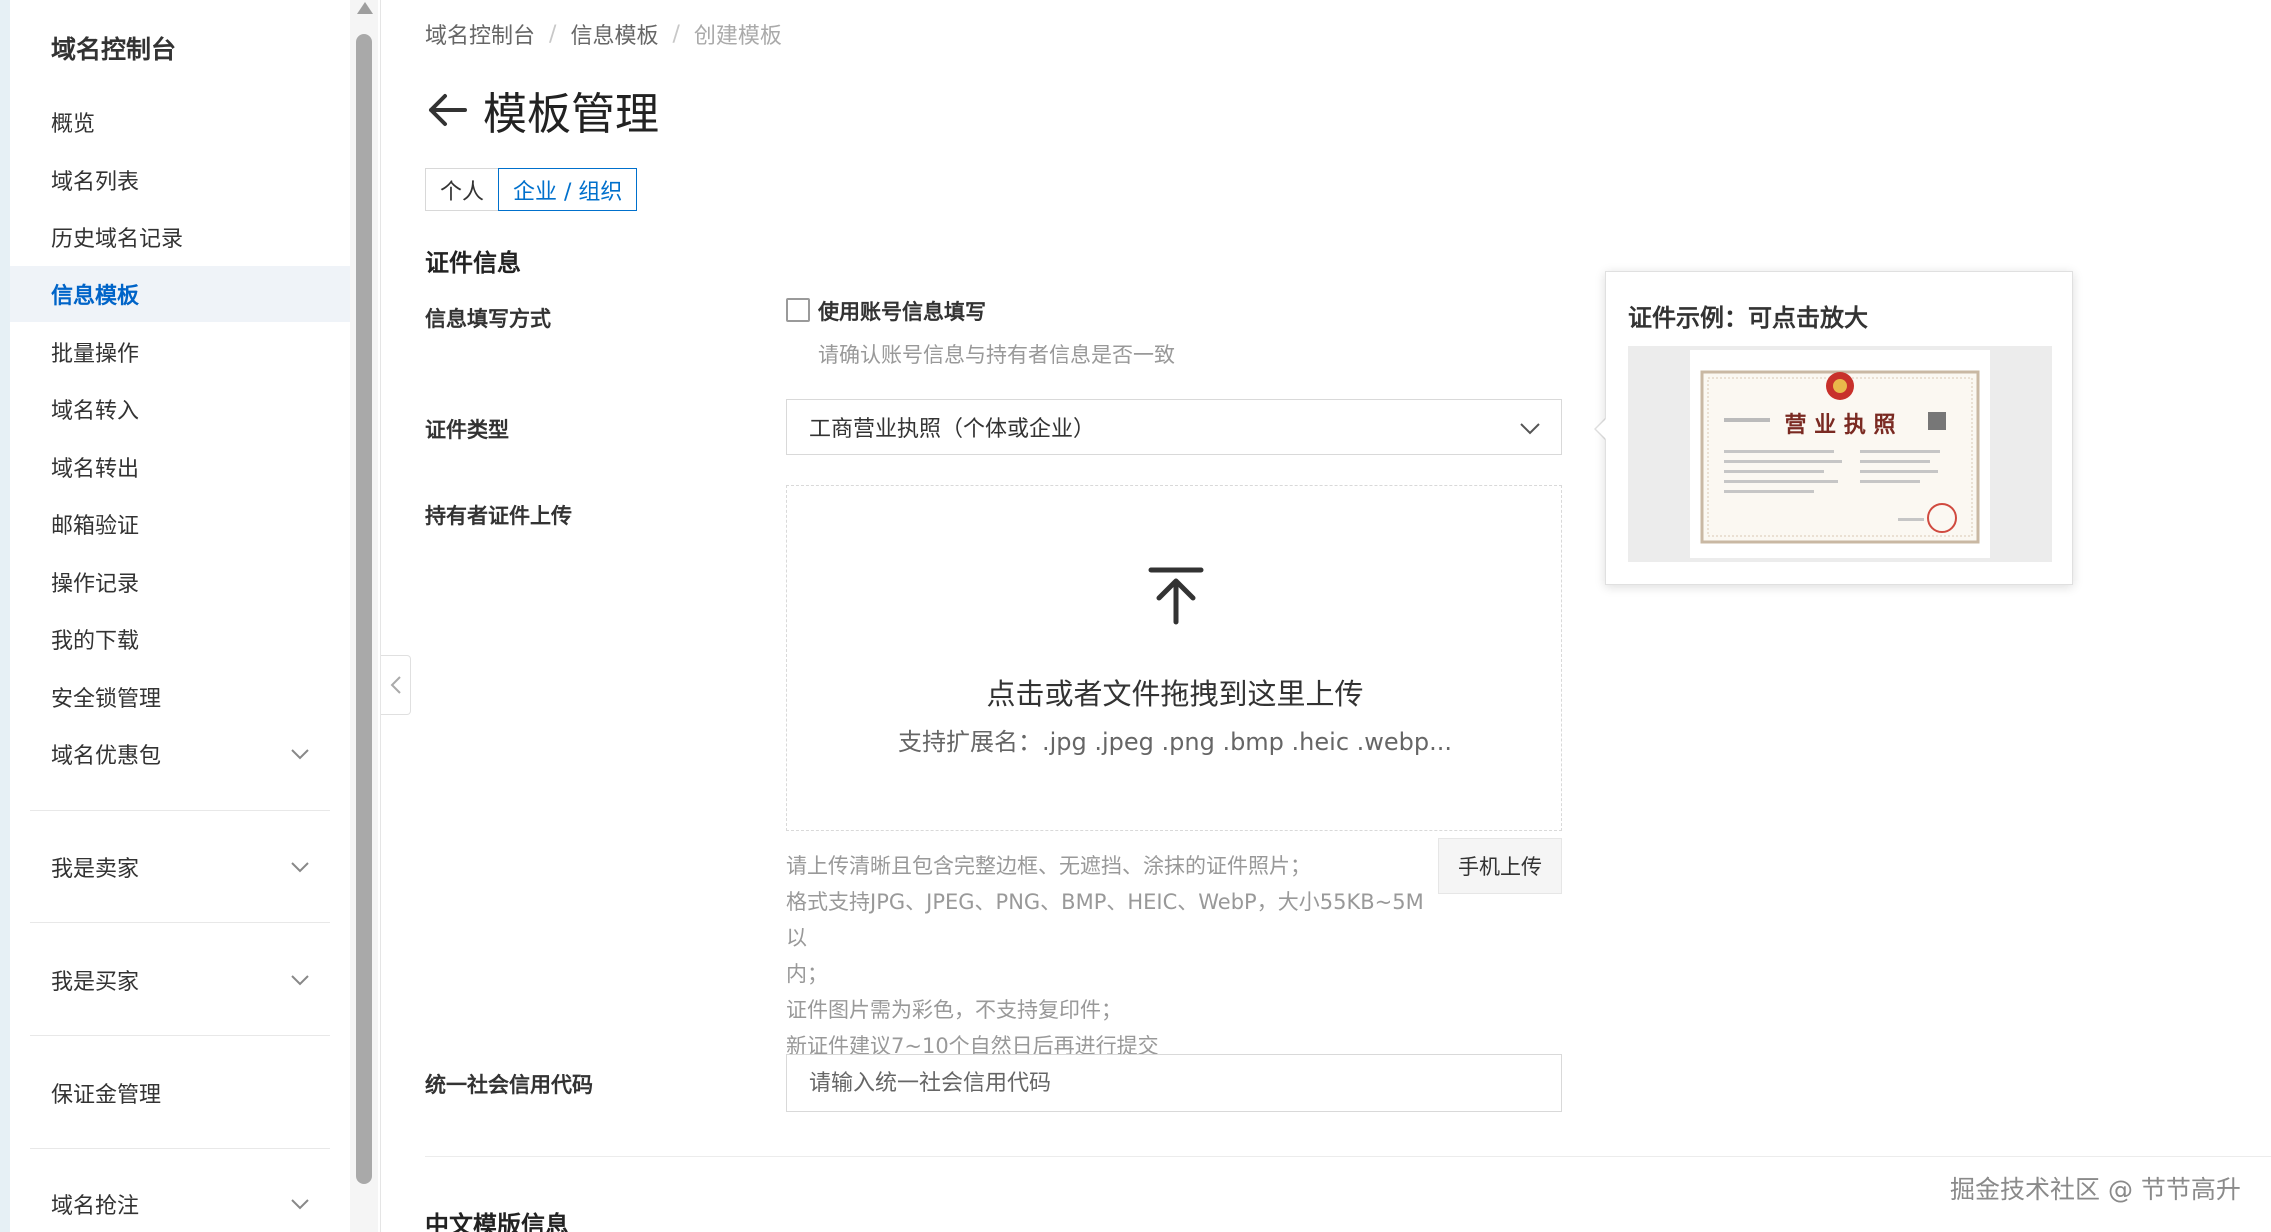 The height and width of the screenshot is (1232, 2271). I want to click on upload-tip-line: 内；, so click(807, 974).